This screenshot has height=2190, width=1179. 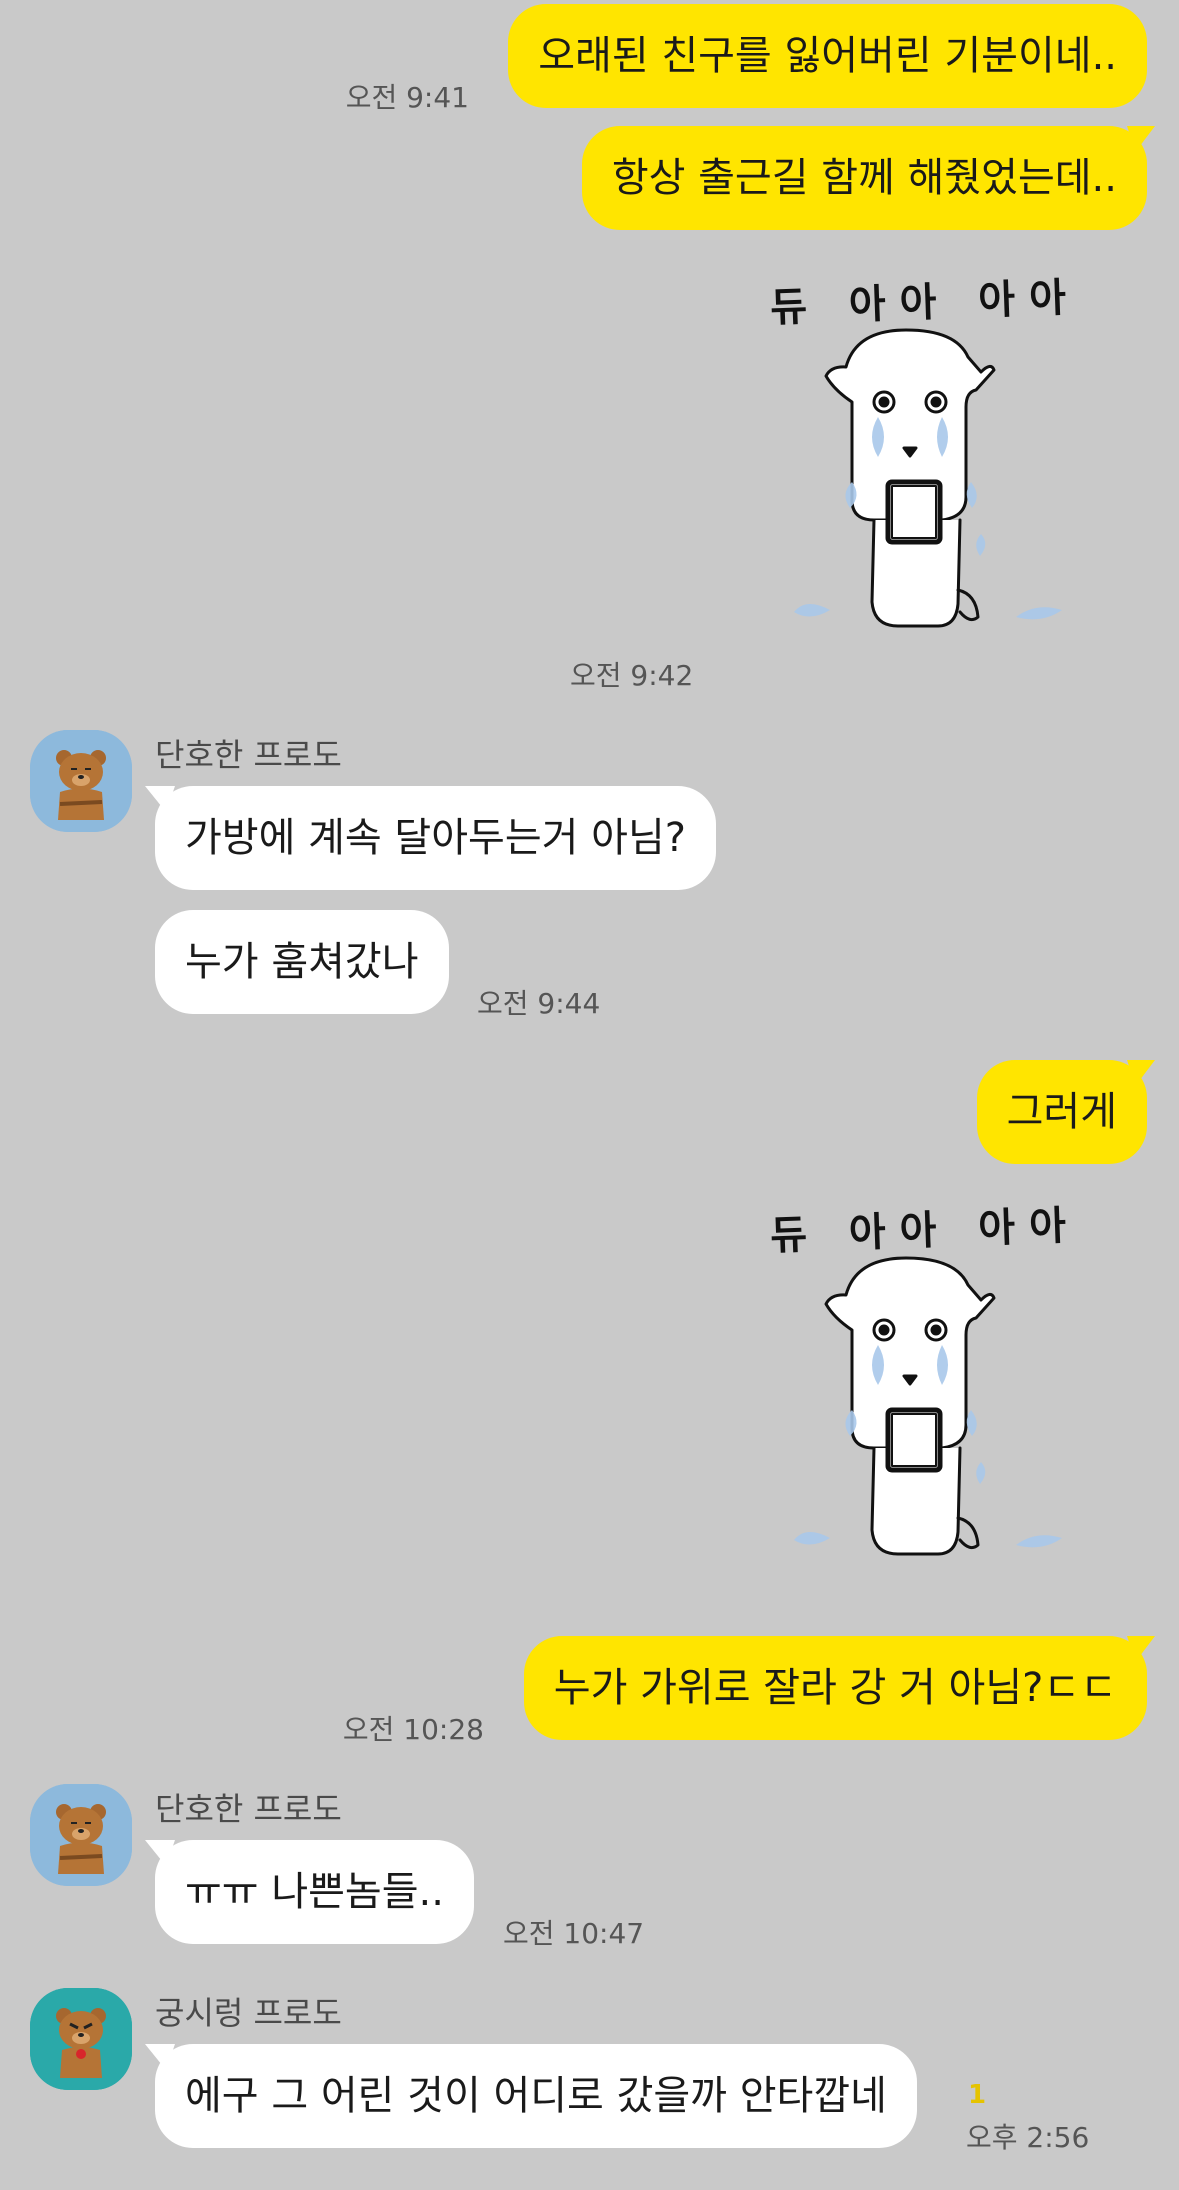 I want to click on friend-message-bubble: 에구 그 어린 것이 어디로 갔을까 안타깝네, so click(x=536, y=2096).